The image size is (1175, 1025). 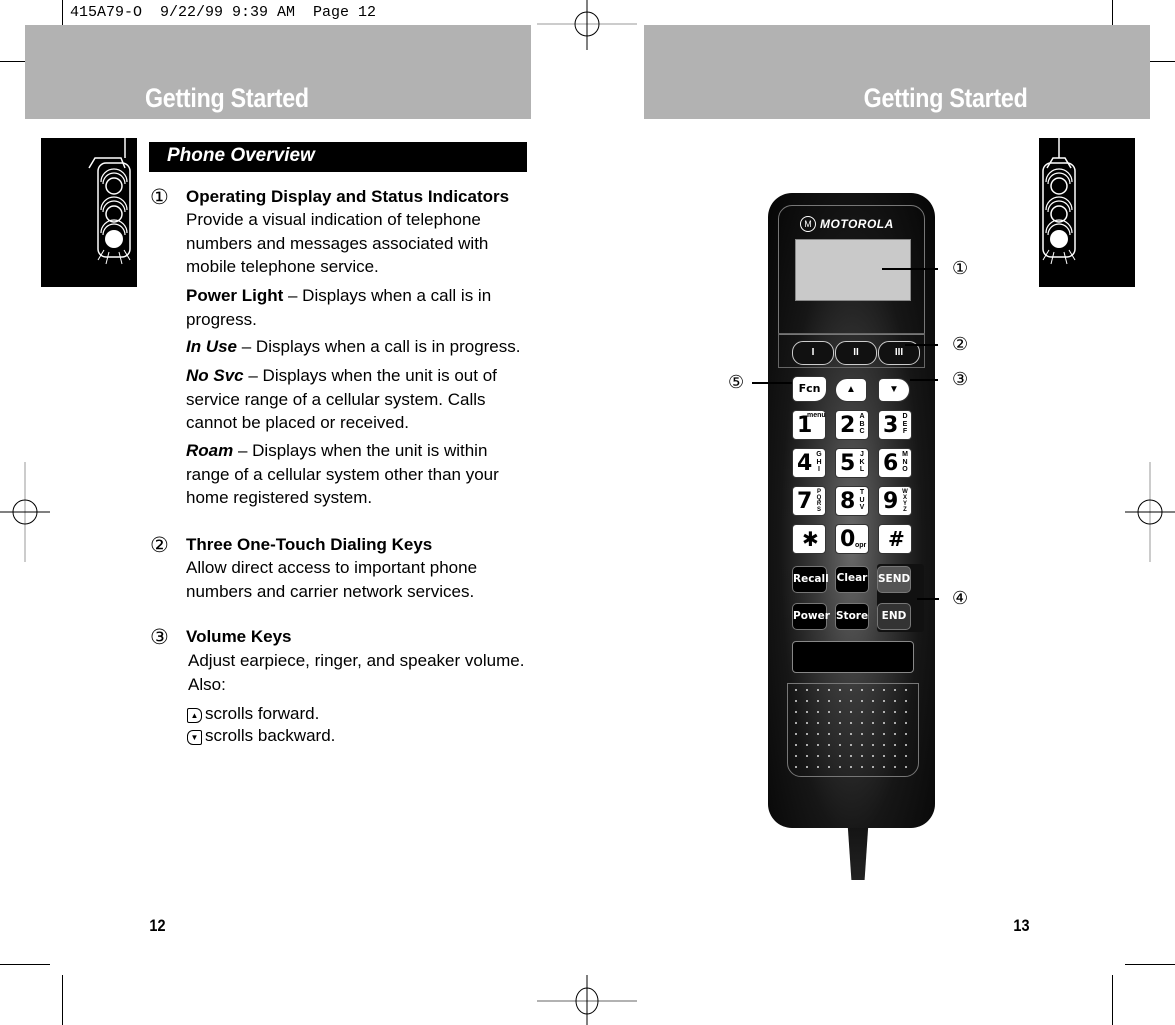 I want to click on keypad-key: 5 JKL, so click(x=852, y=463).